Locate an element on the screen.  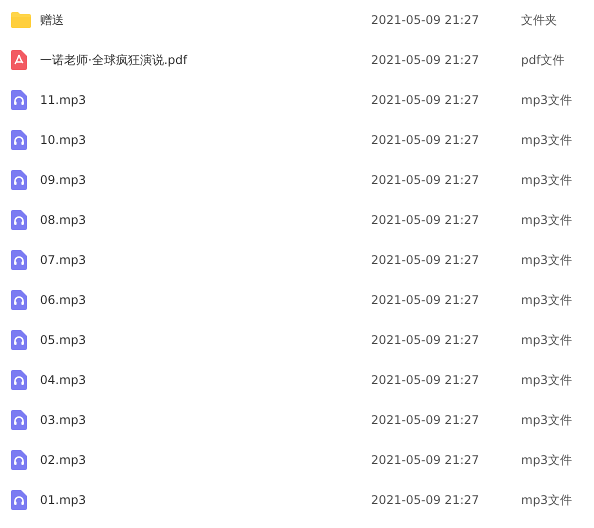
file-name: 07.mp3 is located at coordinates (205, 260).